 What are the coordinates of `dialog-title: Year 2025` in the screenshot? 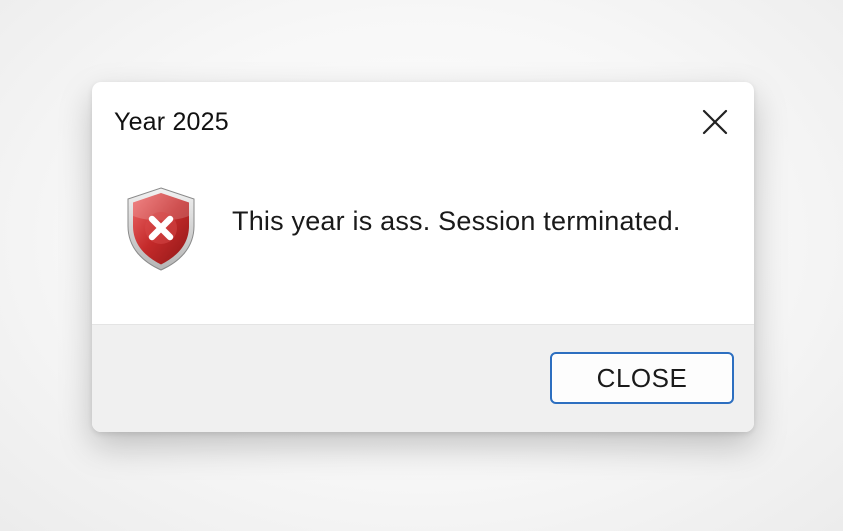 It's located at (171, 122).